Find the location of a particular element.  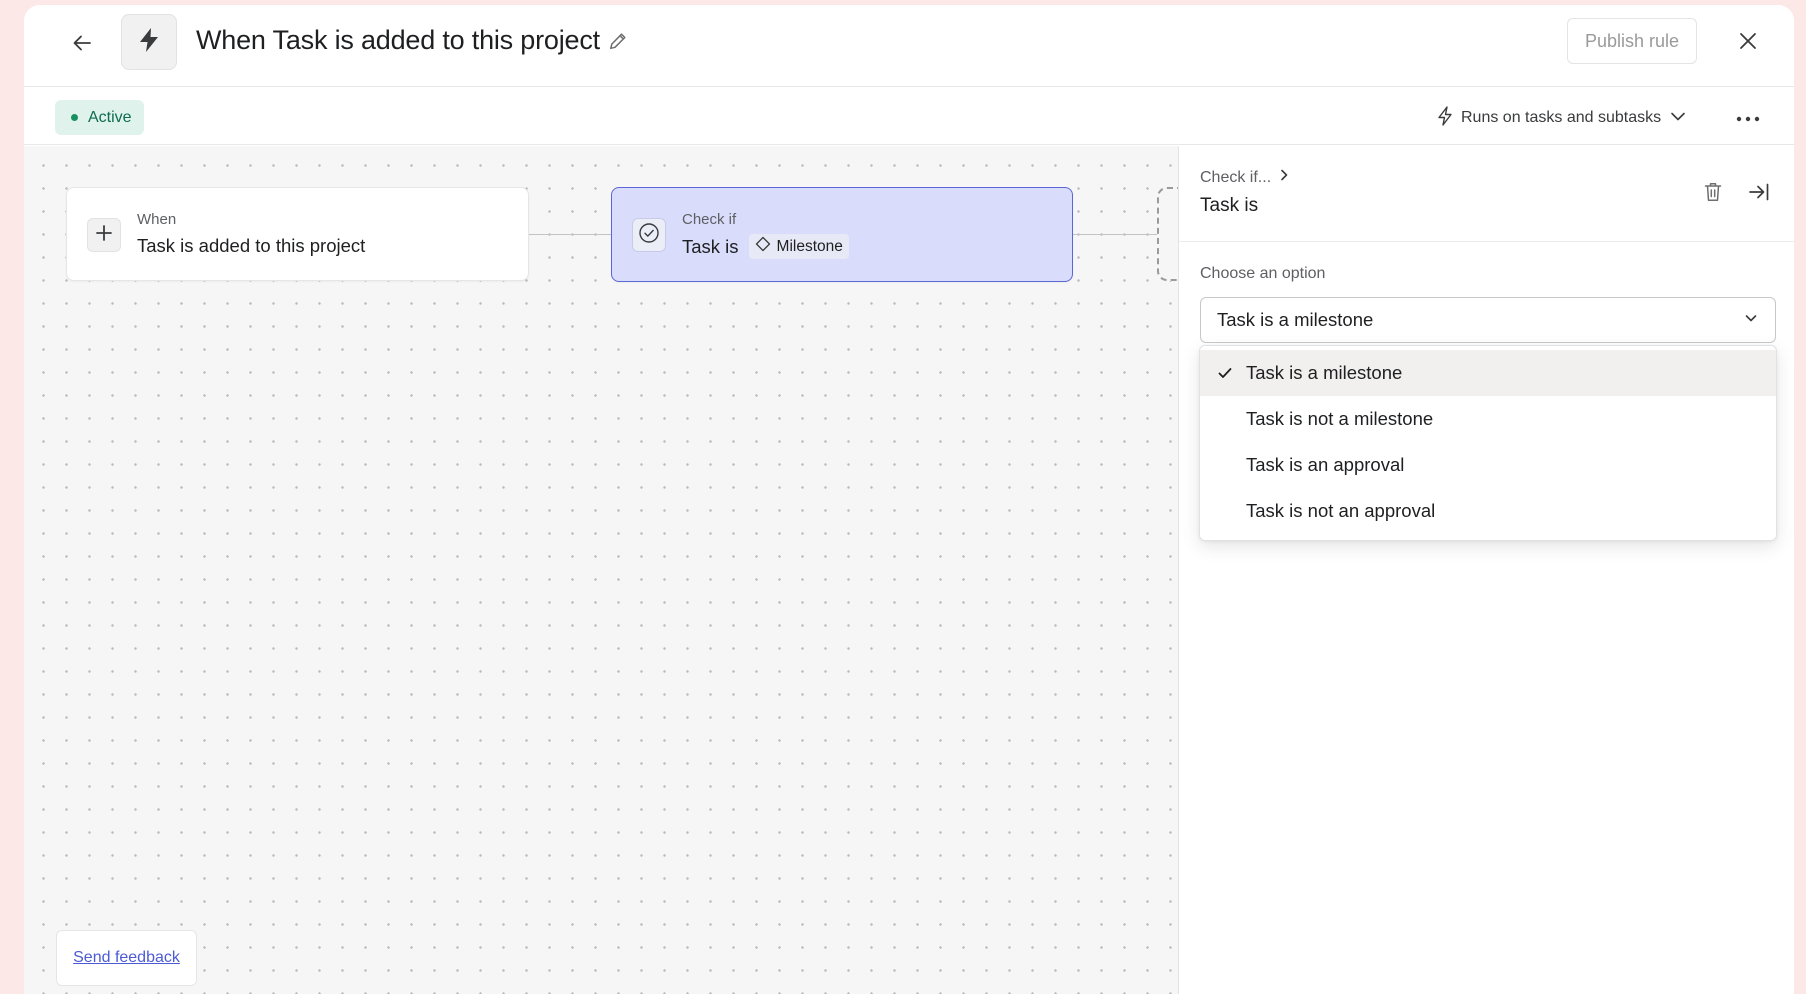

plus-icon is located at coordinates (104, 235).